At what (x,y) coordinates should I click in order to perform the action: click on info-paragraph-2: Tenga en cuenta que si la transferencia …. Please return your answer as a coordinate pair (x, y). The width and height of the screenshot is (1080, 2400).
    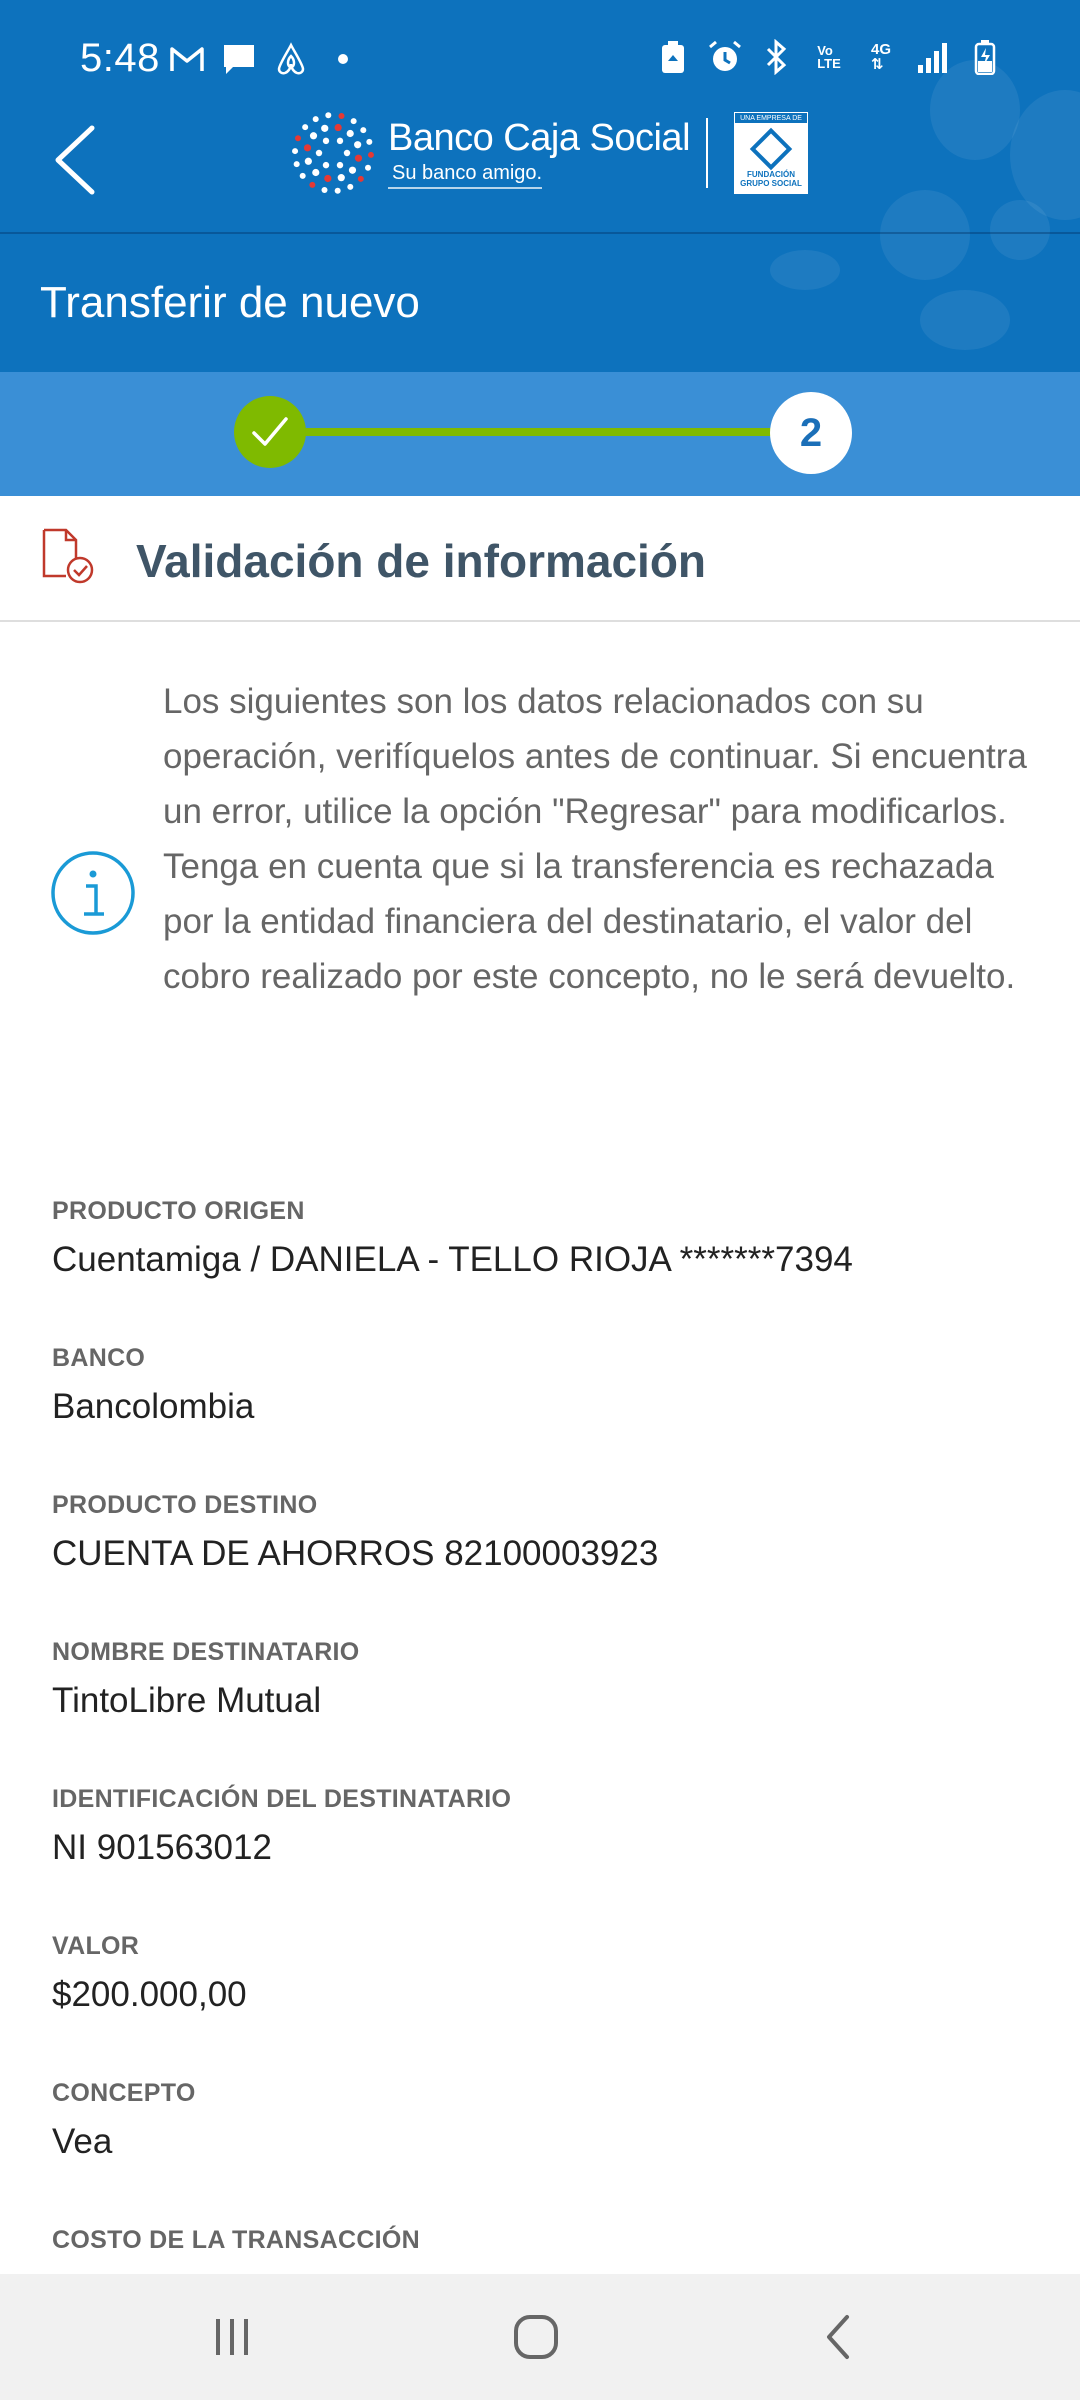
    Looking at the image, I should click on (589, 921).